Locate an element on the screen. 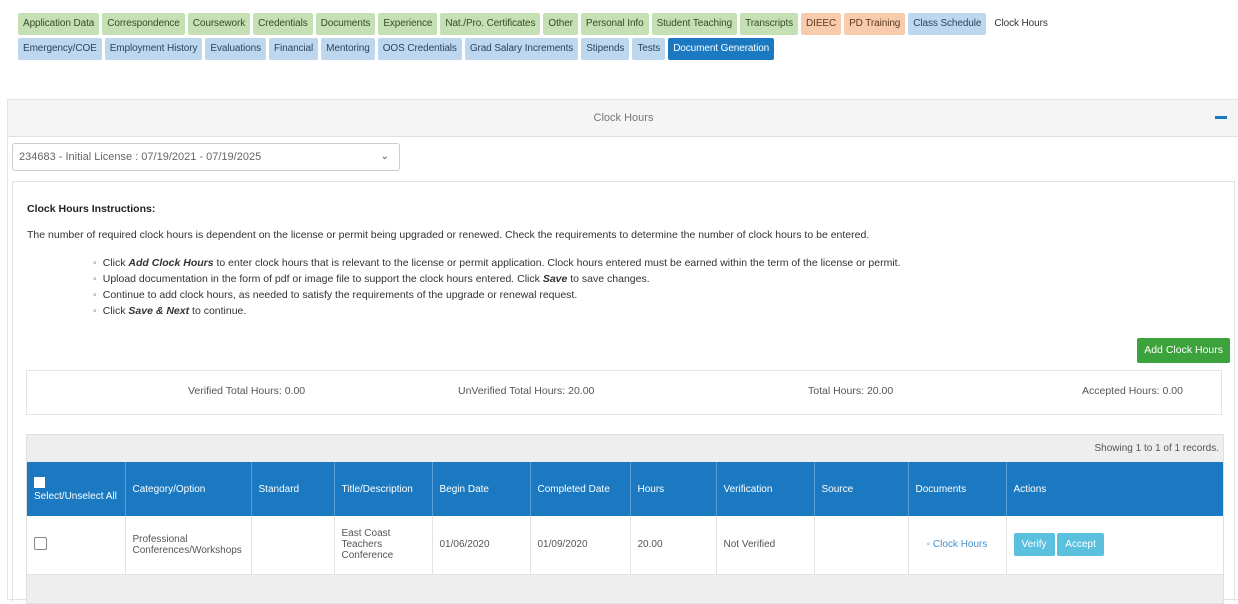  title-cell: East Coast Teachers Conference is located at coordinates (383, 545).